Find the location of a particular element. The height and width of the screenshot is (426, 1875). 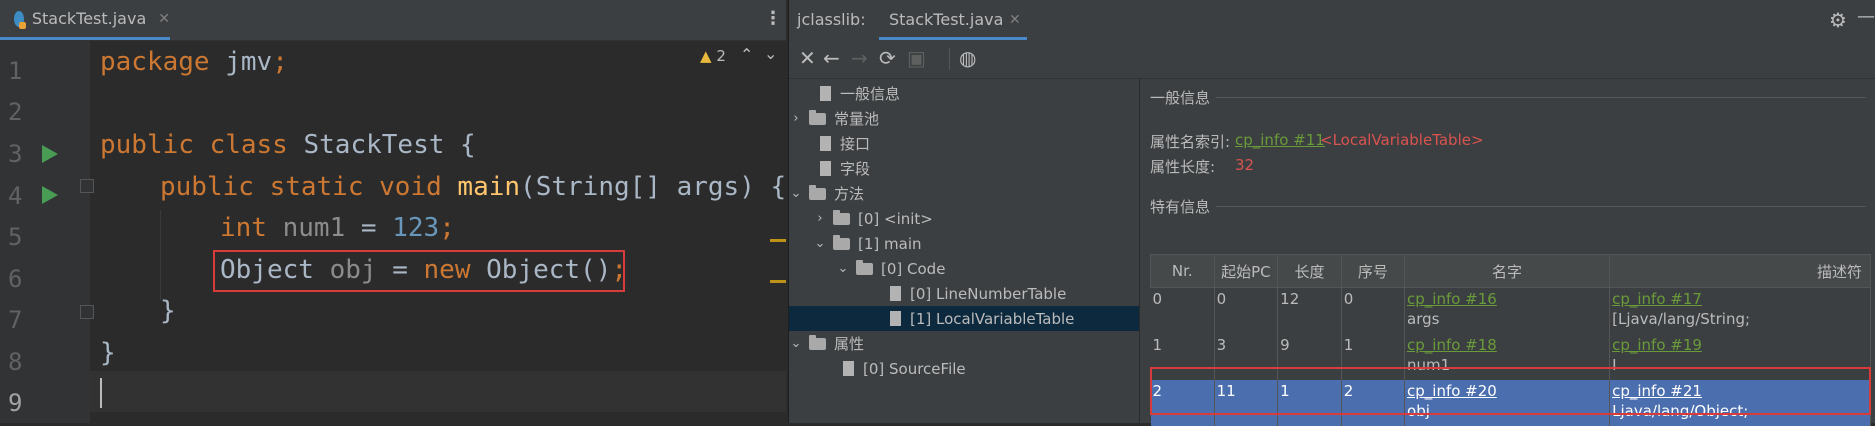

close-icon: ✕ is located at coordinates (807, 58).